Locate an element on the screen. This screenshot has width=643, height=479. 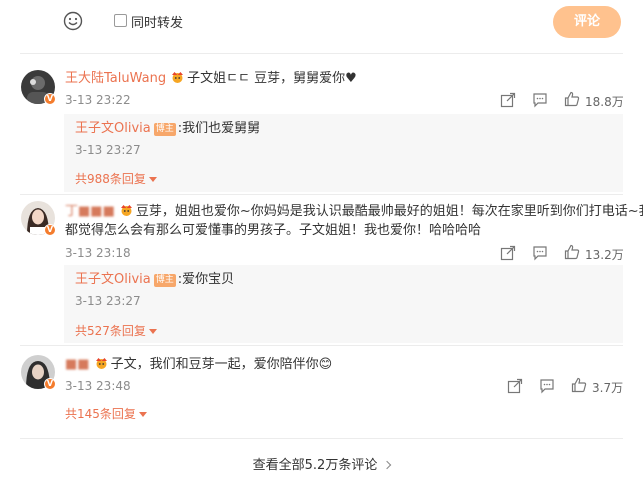
comment-text: 王大陆TaluWang 子文姐ㄷㄷ 豆芽，舅舅爱你♥ is located at coordinates (211, 79).